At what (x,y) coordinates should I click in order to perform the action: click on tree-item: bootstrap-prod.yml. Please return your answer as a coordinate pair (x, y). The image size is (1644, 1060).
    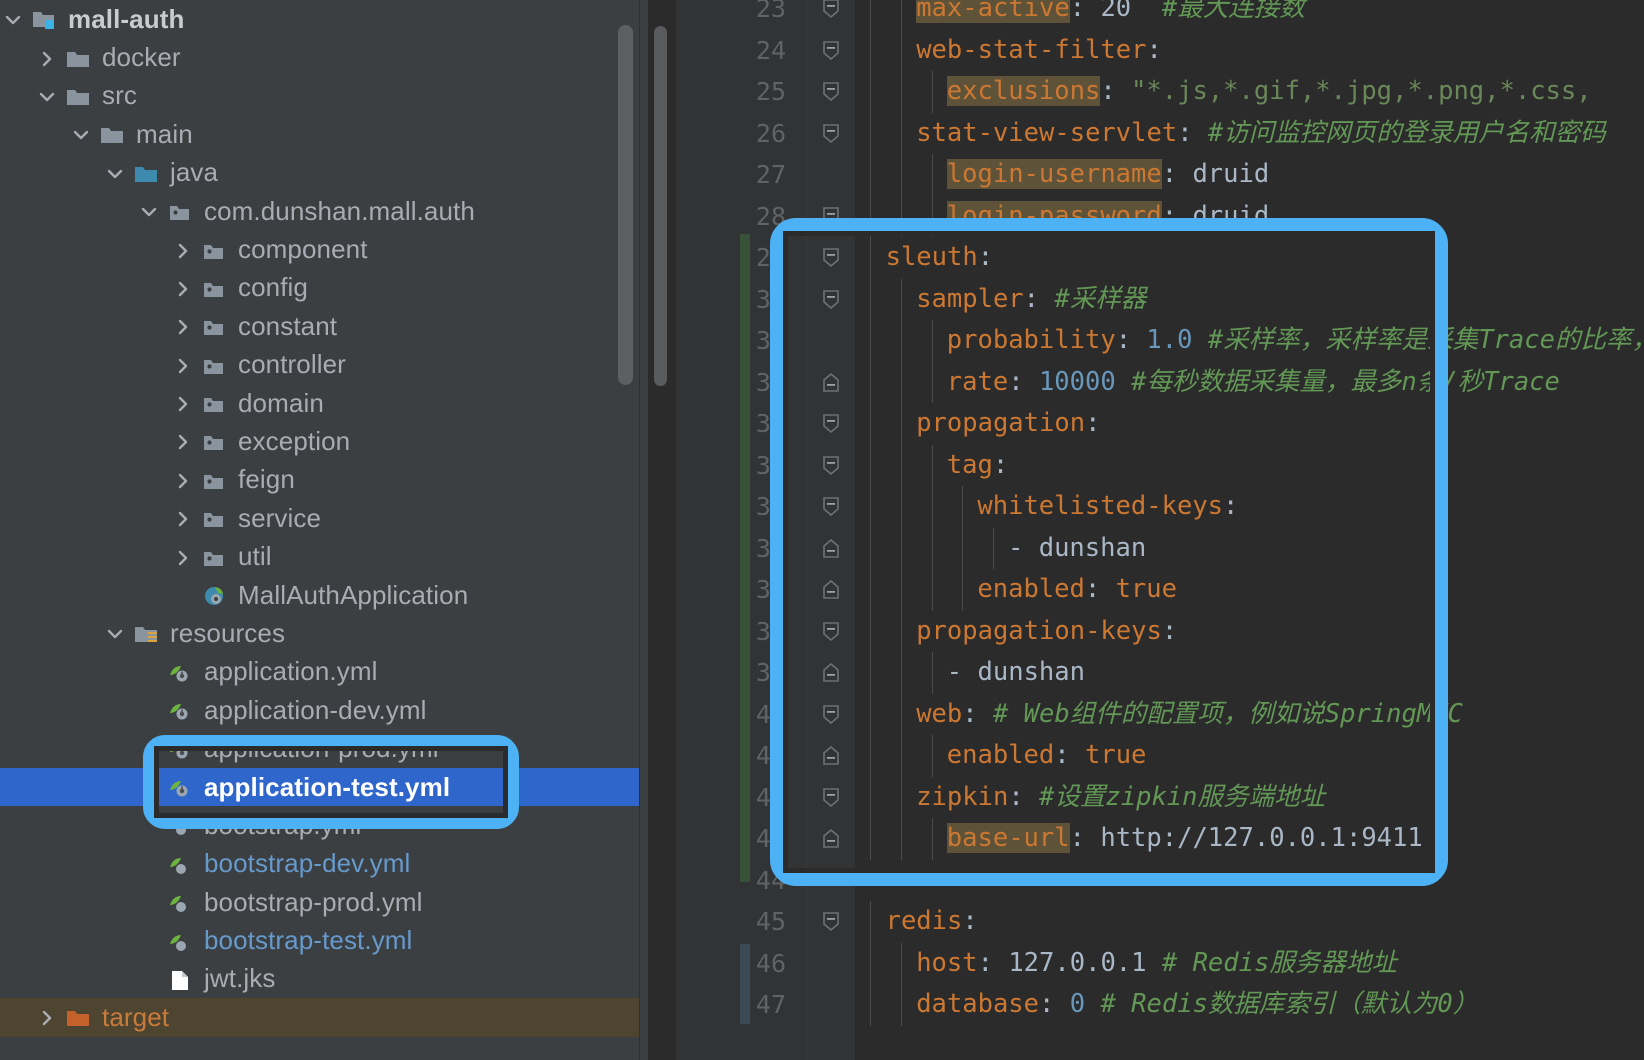
    Looking at the image, I should click on (320, 902).